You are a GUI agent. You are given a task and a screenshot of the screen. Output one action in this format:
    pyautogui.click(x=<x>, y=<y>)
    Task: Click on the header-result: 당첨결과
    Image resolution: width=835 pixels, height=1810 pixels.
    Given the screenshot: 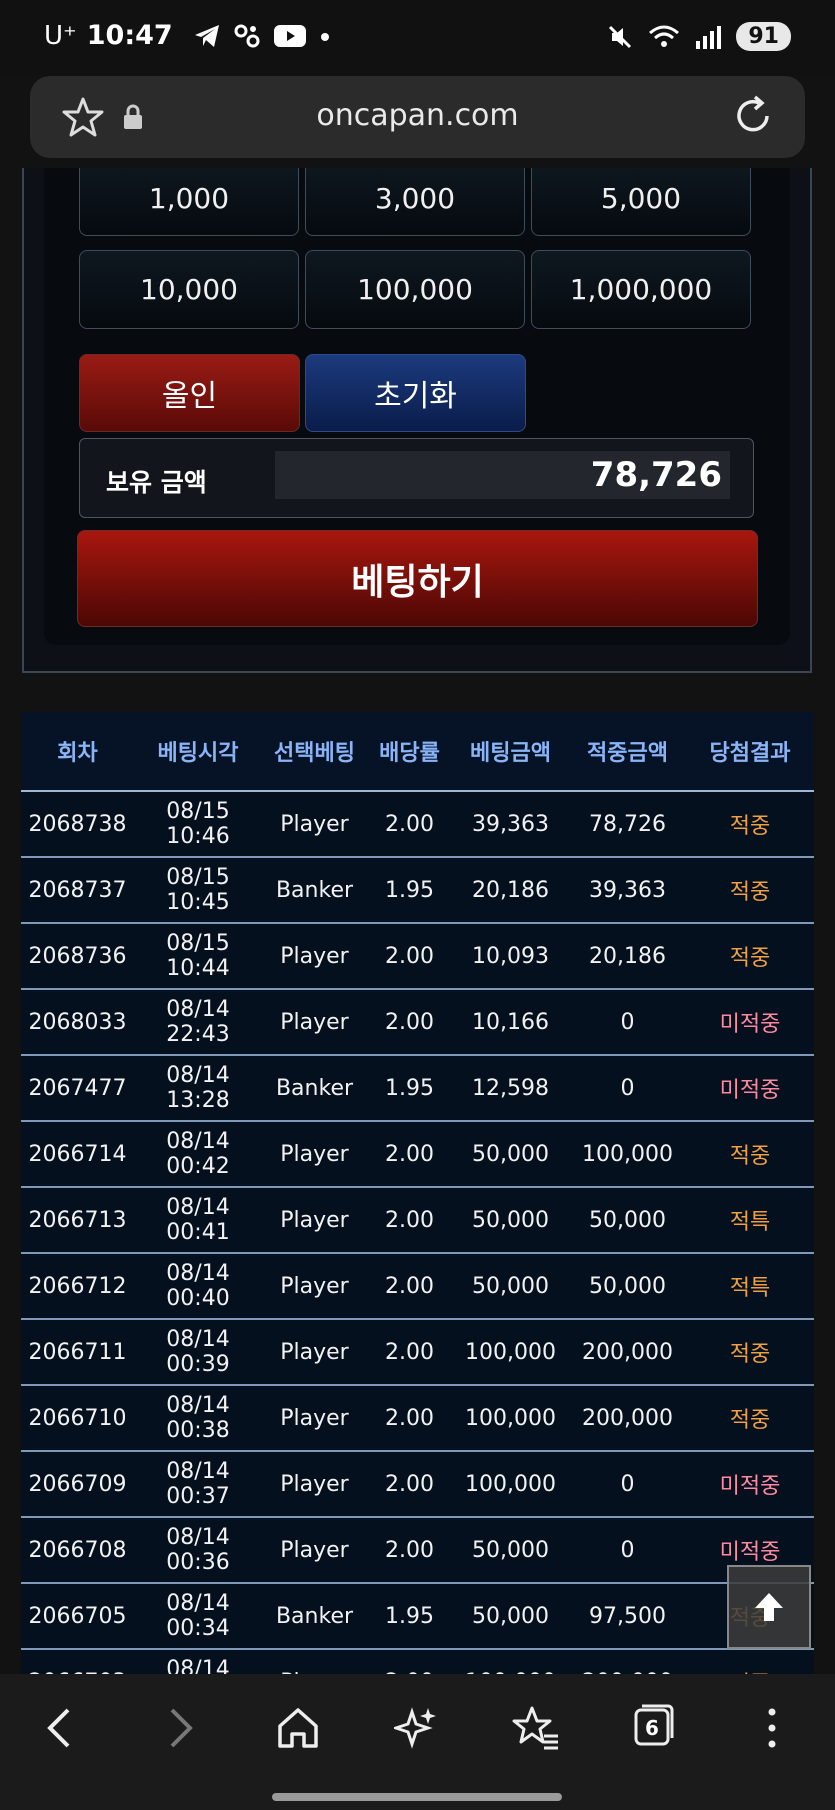 What is the action you would take?
    pyautogui.click(x=750, y=753)
    